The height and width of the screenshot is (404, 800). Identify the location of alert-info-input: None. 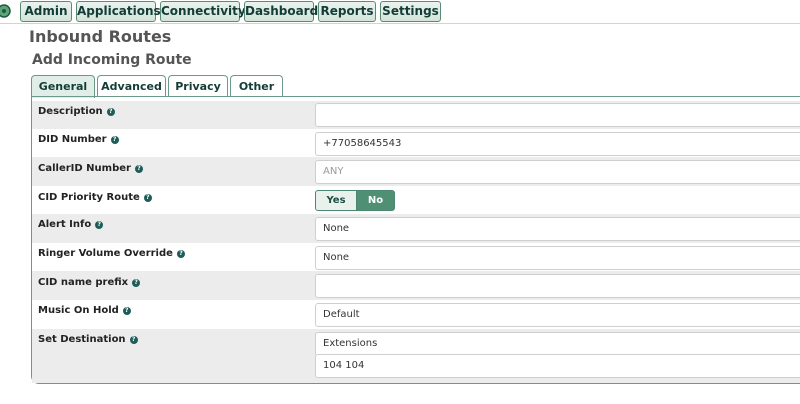
(557, 229).